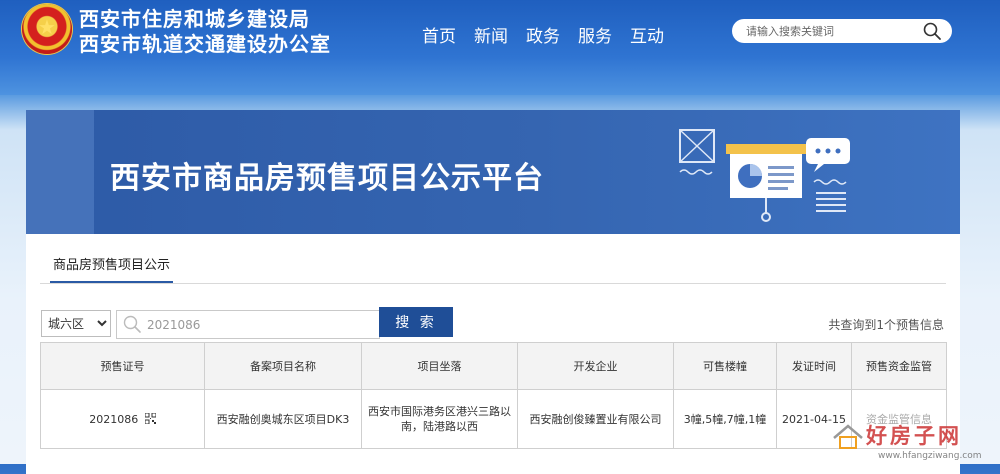 This screenshot has height=474, width=1000. Describe the element at coordinates (416, 322) in the screenshot. I see `search-button: 搜 索` at that location.